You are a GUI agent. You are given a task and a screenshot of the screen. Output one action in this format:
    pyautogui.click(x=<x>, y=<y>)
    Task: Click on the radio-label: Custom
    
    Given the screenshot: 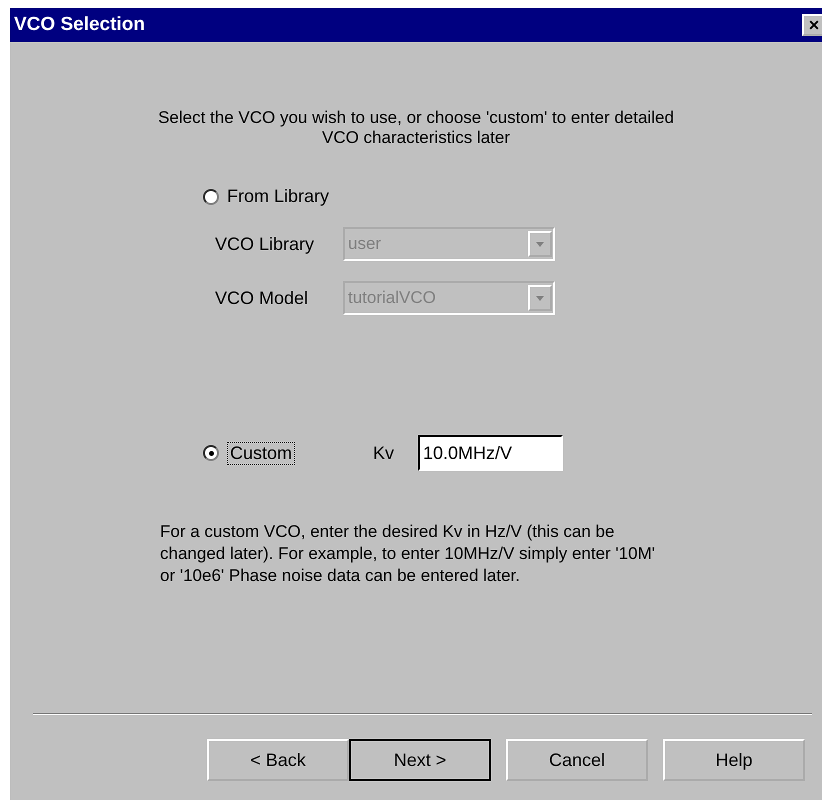 What is the action you would take?
    pyautogui.click(x=261, y=453)
    